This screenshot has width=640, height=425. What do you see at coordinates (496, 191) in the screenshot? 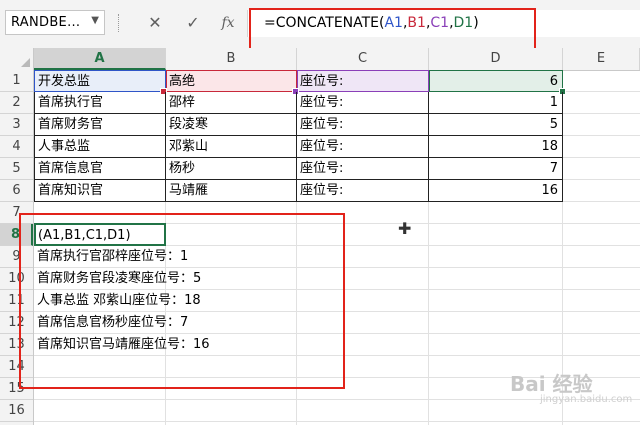
I see `cell-d6: 16` at bounding box center [496, 191].